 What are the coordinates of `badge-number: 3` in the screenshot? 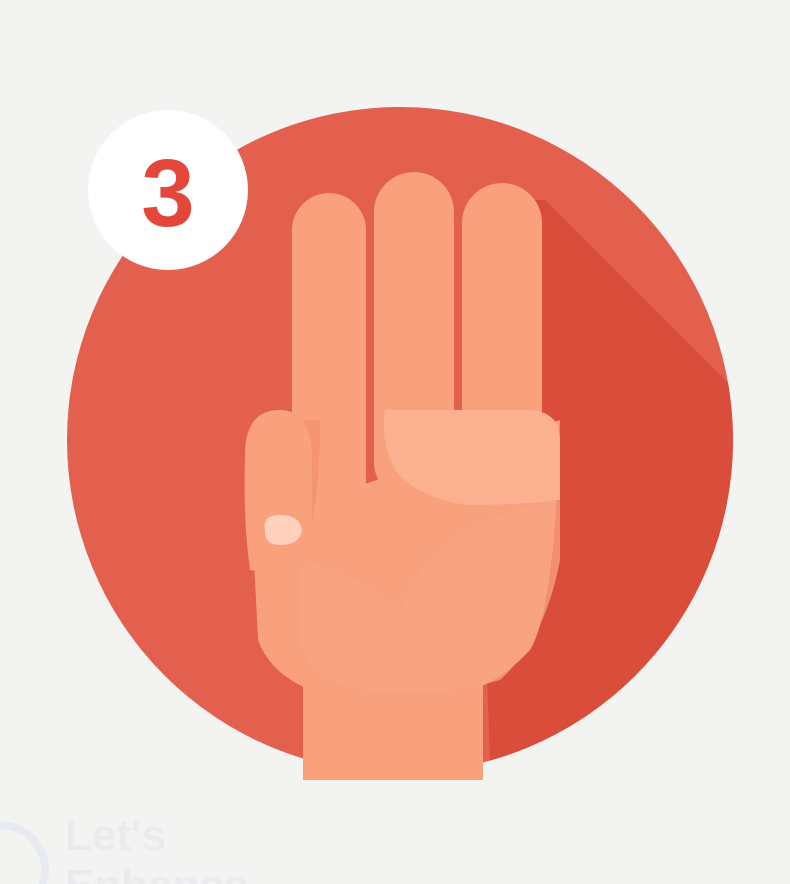 It's located at (167, 193).